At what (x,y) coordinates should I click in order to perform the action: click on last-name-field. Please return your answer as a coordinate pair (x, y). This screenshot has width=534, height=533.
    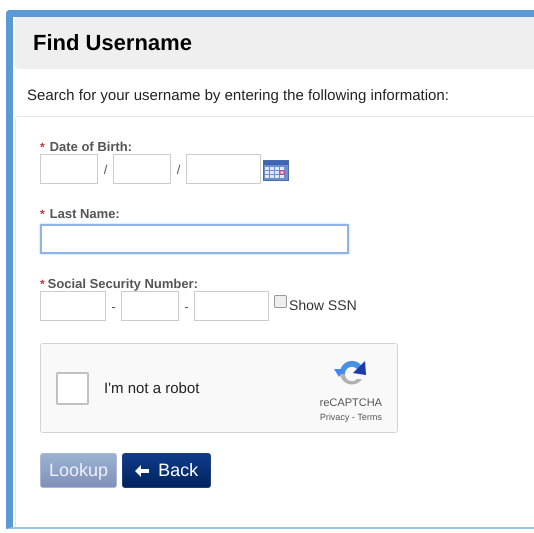
    Looking at the image, I should click on (194, 239).